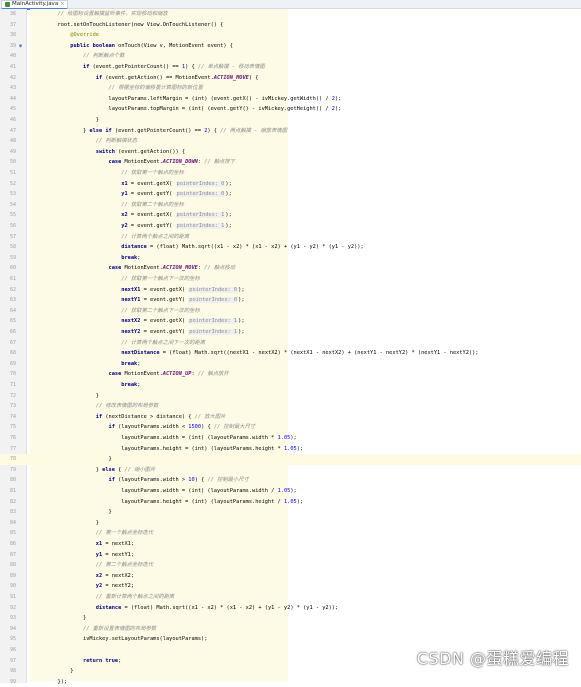 The image size is (581, 687). Describe the element at coordinates (7, 4) in the screenshot. I see `java-file-icon` at that location.